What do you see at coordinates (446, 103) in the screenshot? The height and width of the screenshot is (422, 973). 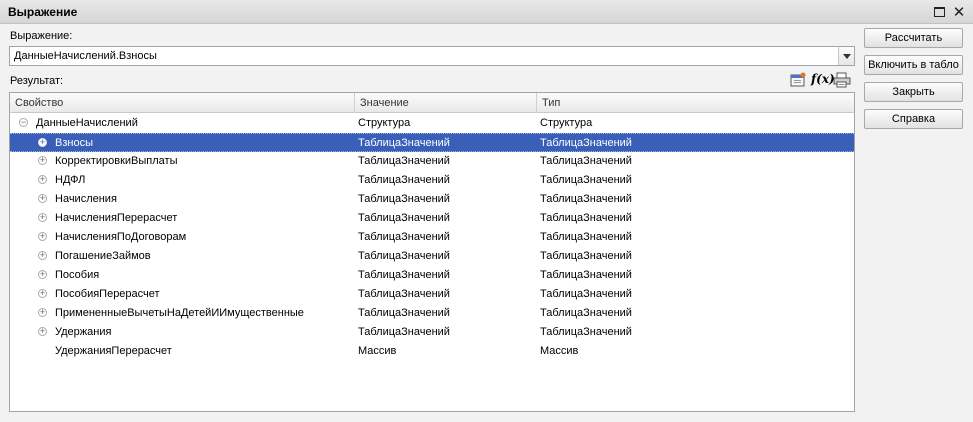 I see `column-header-value: Значение` at bounding box center [446, 103].